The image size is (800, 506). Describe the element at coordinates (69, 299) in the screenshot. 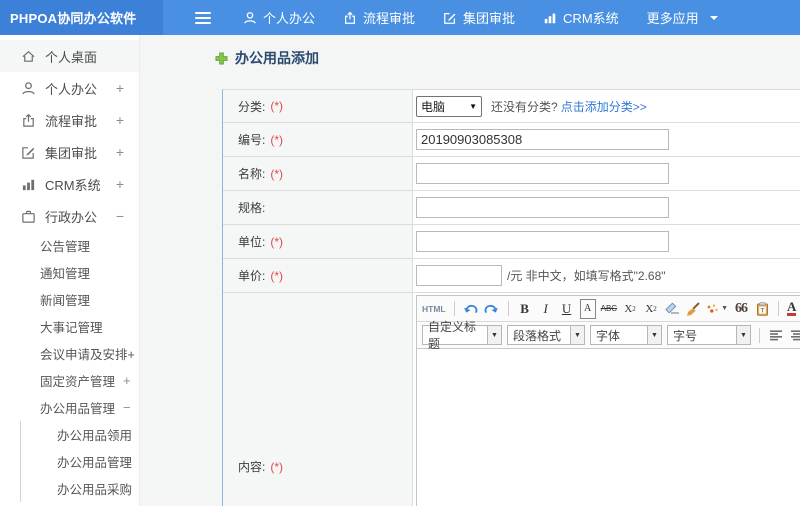

I see `sidebar-subitem-news-mgmt: 新闻管理` at that location.